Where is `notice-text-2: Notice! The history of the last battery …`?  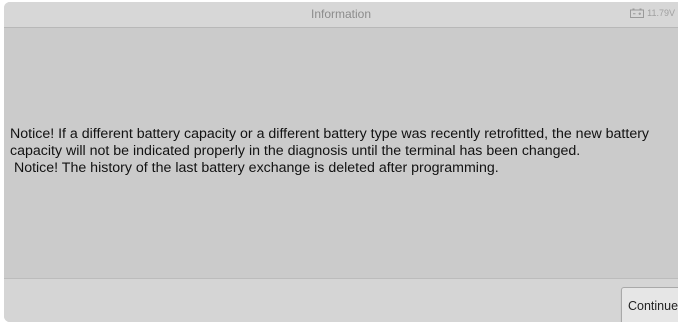
notice-text-2: Notice! The history of the last battery … is located at coordinates (254, 168).